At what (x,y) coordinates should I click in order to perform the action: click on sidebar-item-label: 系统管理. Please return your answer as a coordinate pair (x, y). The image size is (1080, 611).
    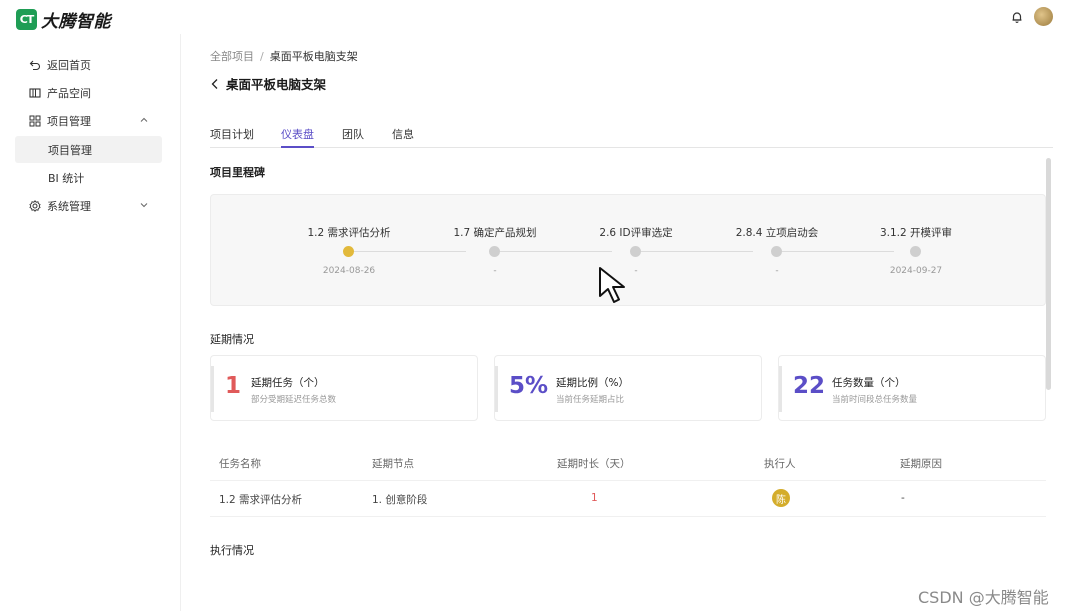
    Looking at the image, I should click on (69, 206).